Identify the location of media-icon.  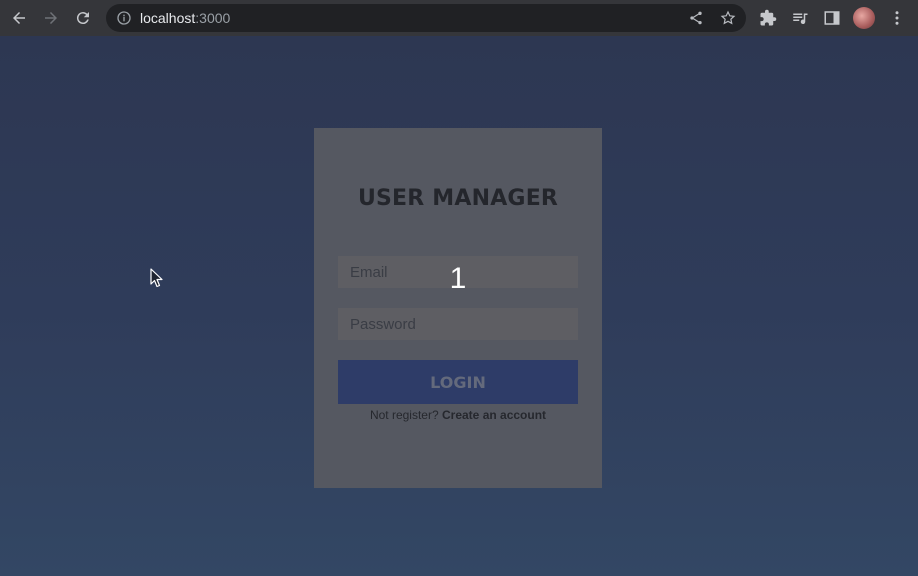
(800, 18).